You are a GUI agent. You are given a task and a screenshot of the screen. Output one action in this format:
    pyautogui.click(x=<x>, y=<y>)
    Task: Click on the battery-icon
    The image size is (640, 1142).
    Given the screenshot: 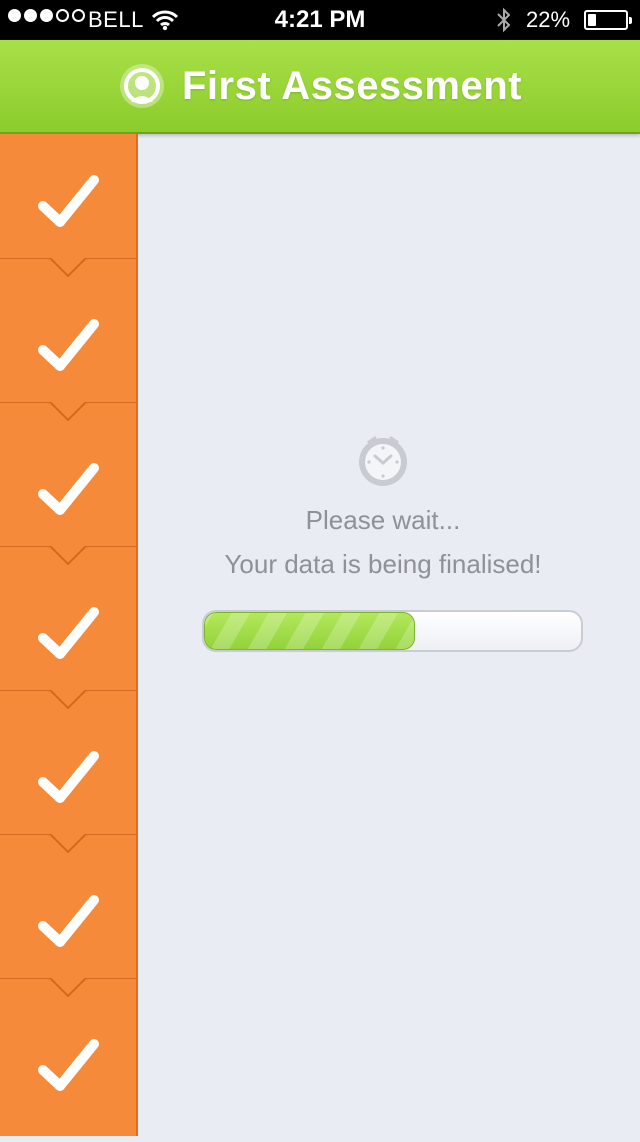 What is the action you would take?
    pyautogui.click(x=608, y=20)
    